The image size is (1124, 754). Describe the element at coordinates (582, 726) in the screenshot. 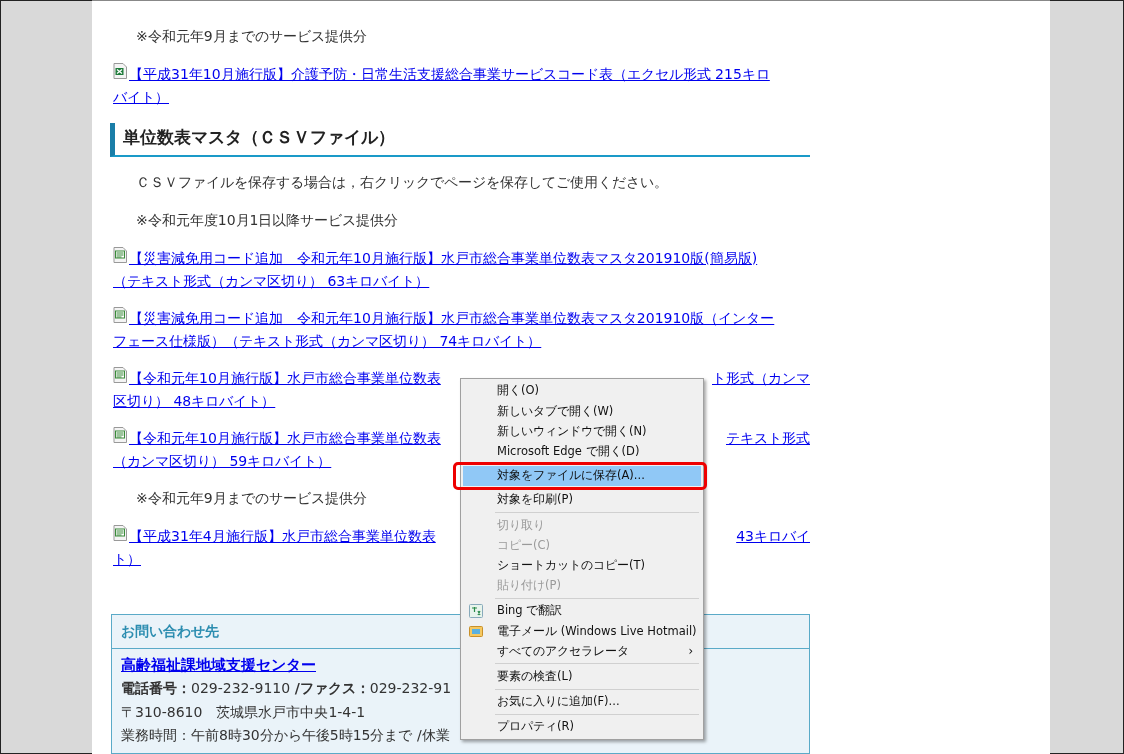

I see `menu-item: プロパティ(R)` at that location.